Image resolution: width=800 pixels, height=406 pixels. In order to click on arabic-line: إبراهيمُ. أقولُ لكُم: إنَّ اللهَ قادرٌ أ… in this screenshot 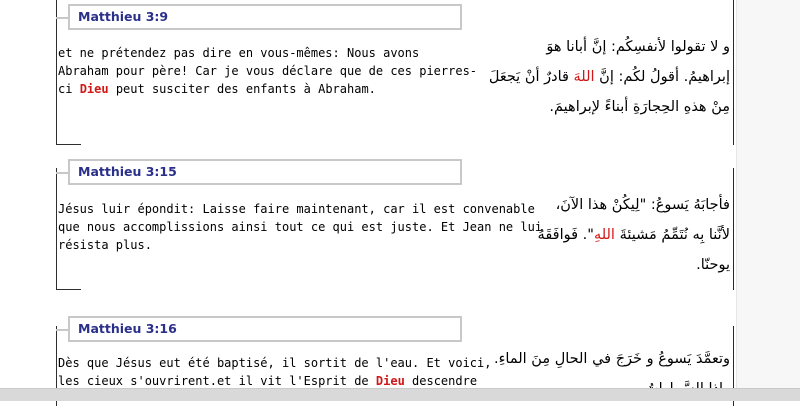, I will do `click(609, 77)`.